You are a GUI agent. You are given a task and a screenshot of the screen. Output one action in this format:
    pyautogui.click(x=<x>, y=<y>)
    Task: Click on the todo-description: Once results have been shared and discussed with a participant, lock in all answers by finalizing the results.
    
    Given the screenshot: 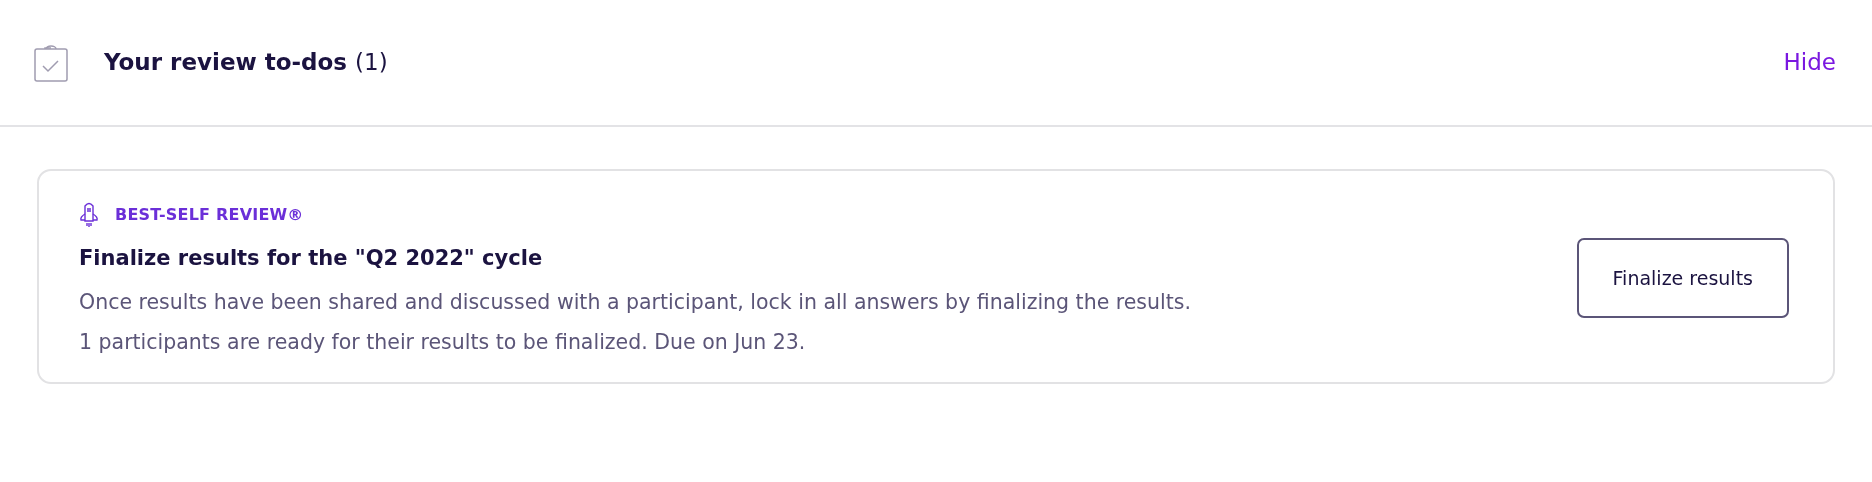 What is the action you would take?
    pyautogui.click(x=635, y=302)
    